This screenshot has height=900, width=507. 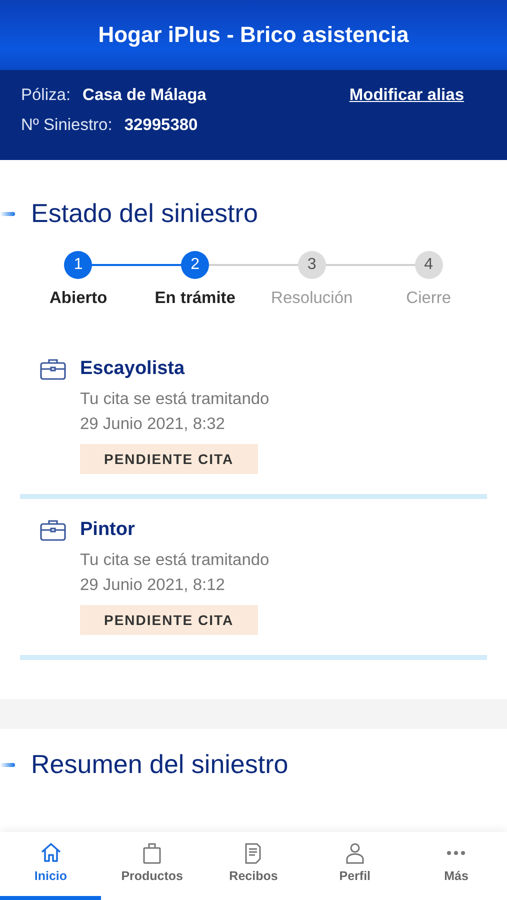 I want to click on service-title: Escayolista, so click(x=133, y=369).